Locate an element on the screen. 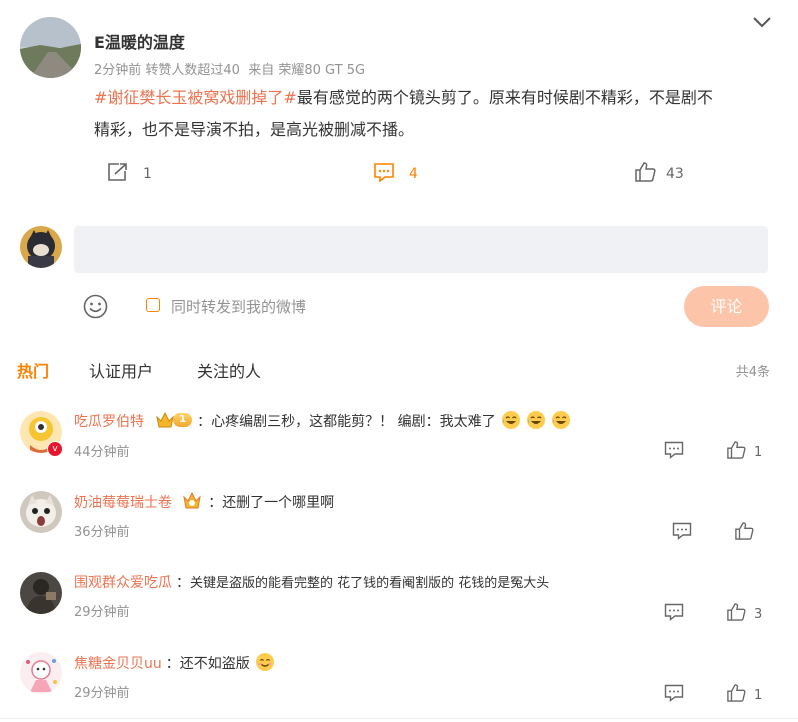 This screenshot has width=798, height=722. chevron-down-icon is located at coordinates (762, 23).